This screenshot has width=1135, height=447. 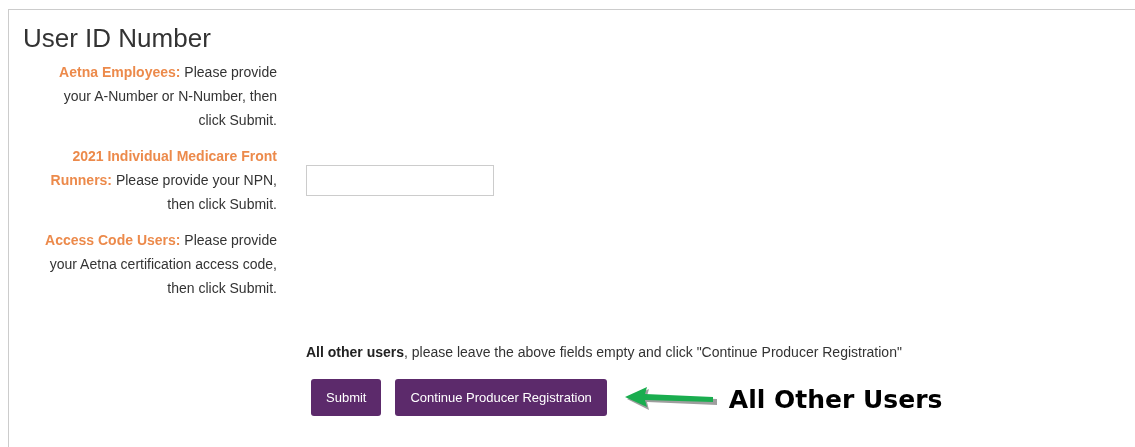 I want to click on section-title: User ID Number, so click(x=117, y=38).